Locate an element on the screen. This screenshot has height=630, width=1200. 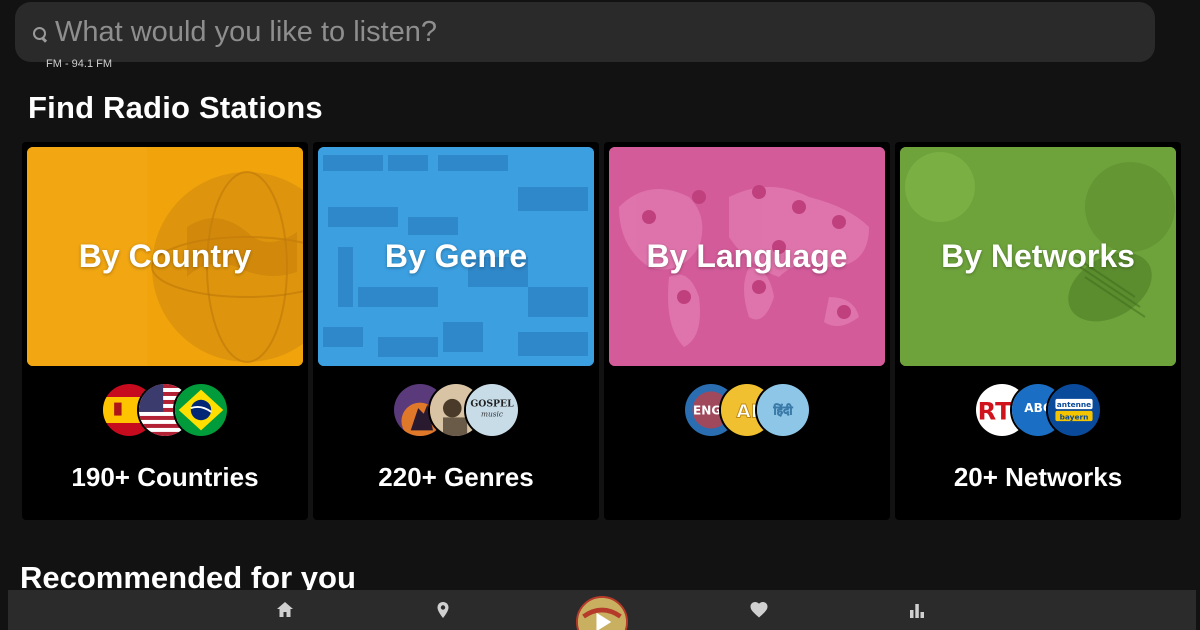
location-icon is located at coordinates (443, 610).